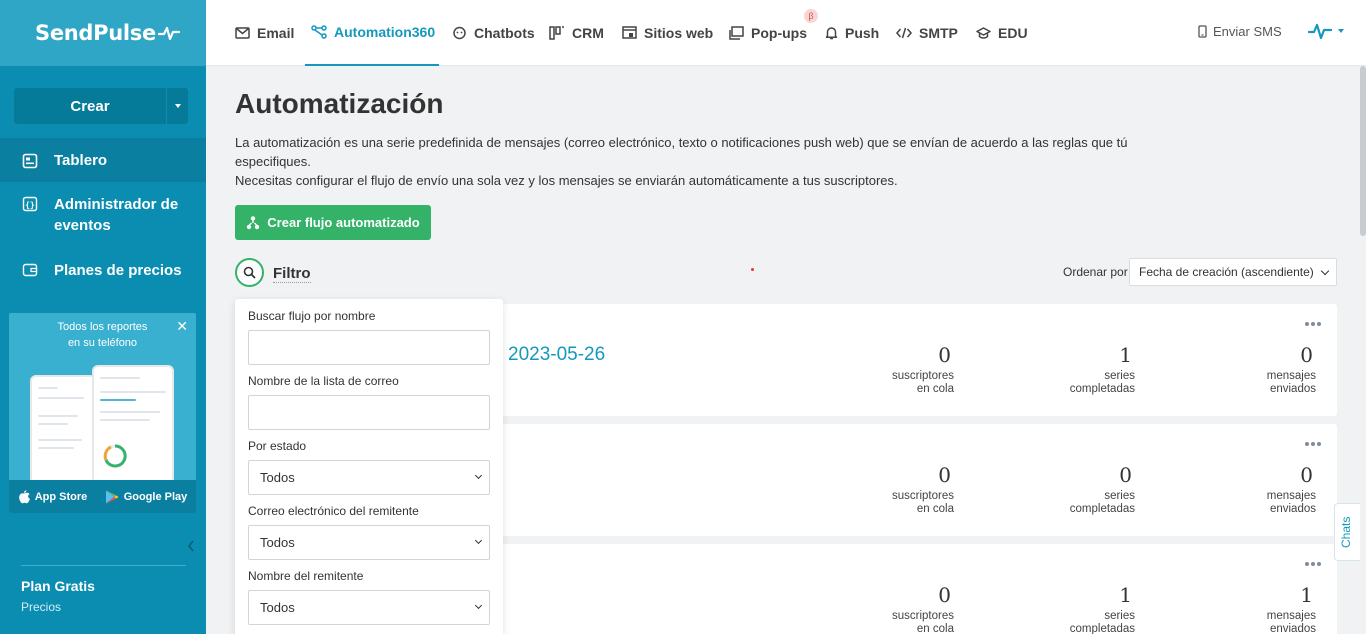 The image size is (1366, 634). I want to click on tab-label: Automation360, so click(385, 32).